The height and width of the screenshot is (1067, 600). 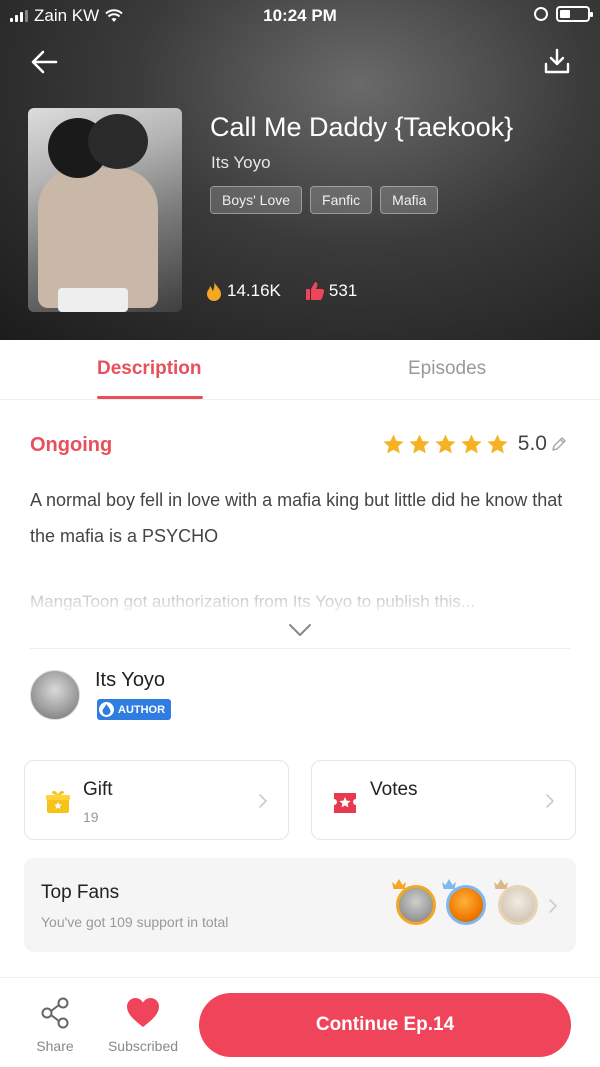 I want to click on author-badge-icon, so click(x=106, y=709).